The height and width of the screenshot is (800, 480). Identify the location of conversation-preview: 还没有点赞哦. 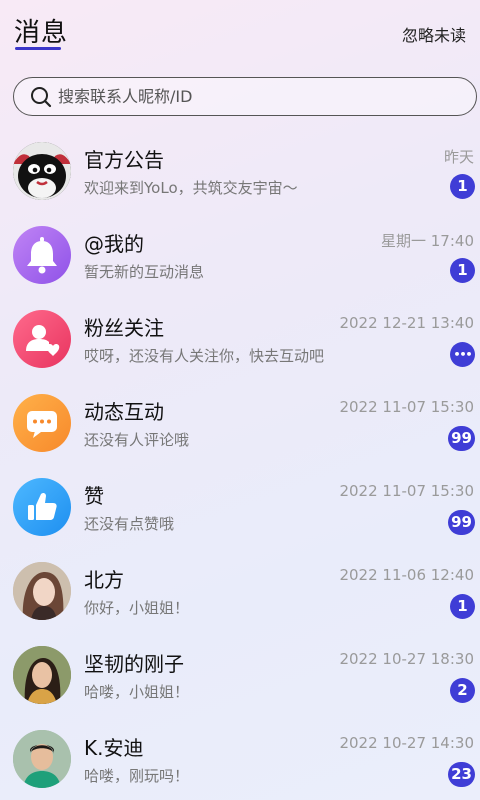
(129, 524).